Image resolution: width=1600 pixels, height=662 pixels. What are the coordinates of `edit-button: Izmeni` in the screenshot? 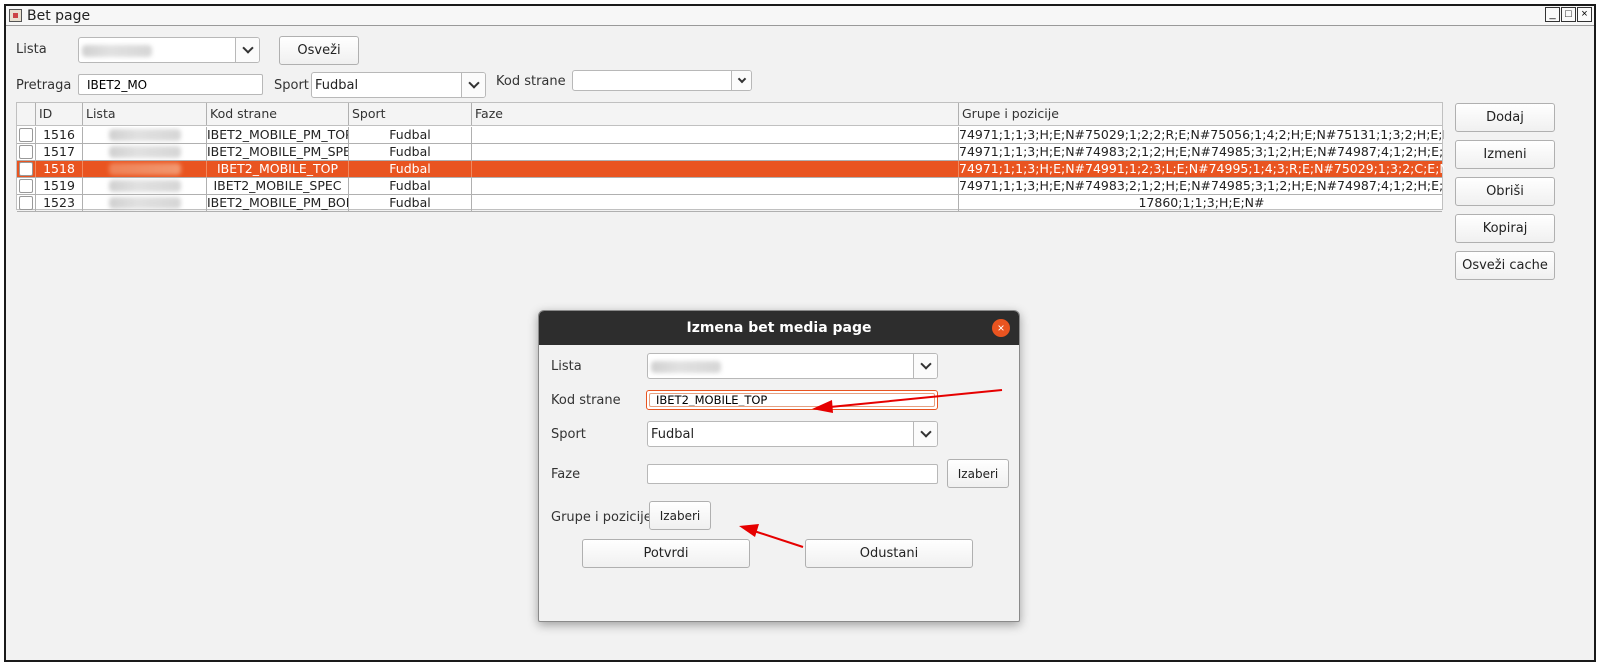 It's located at (1505, 154).